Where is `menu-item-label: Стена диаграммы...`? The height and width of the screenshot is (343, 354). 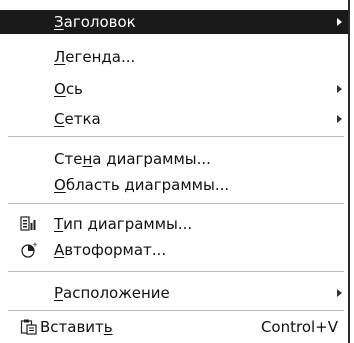
menu-item-label: Стена диаграммы... is located at coordinates (132, 159).